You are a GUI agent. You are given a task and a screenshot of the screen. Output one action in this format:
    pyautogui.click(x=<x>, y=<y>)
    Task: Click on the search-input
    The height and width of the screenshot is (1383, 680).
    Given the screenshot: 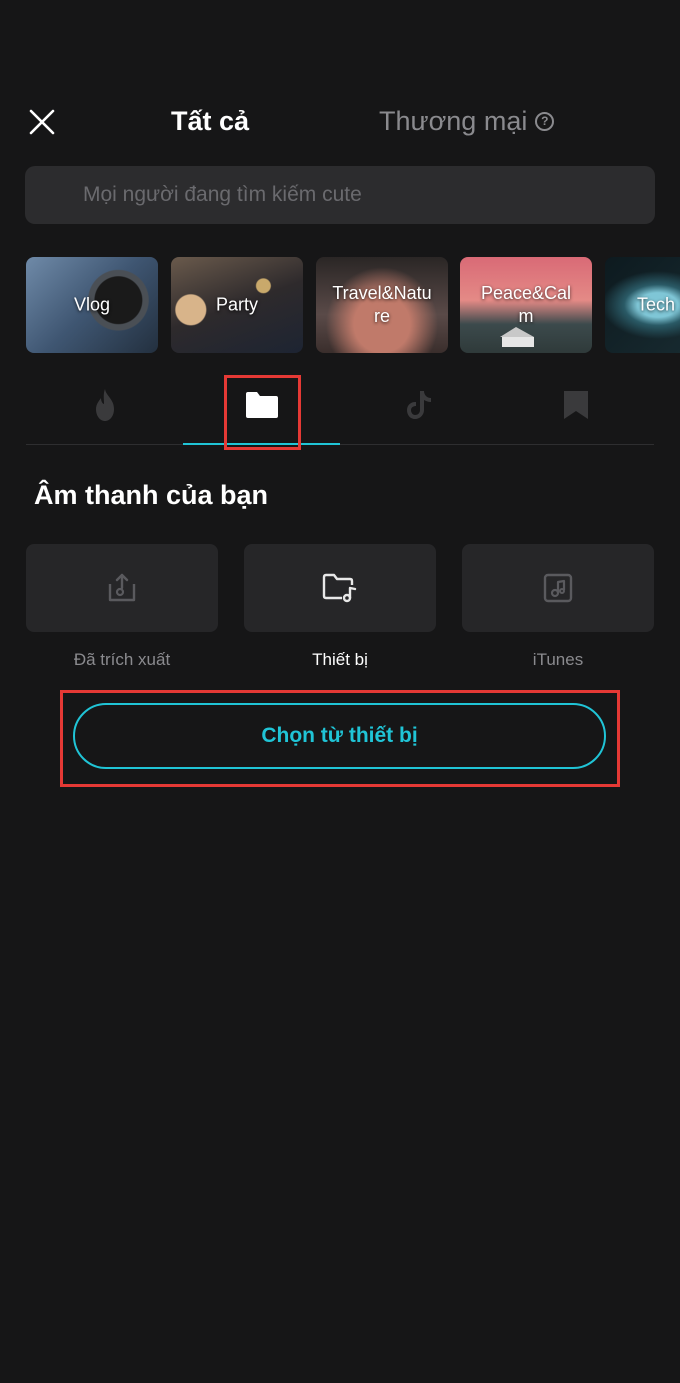 What is the action you would take?
    pyautogui.click(x=340, y=195)
    